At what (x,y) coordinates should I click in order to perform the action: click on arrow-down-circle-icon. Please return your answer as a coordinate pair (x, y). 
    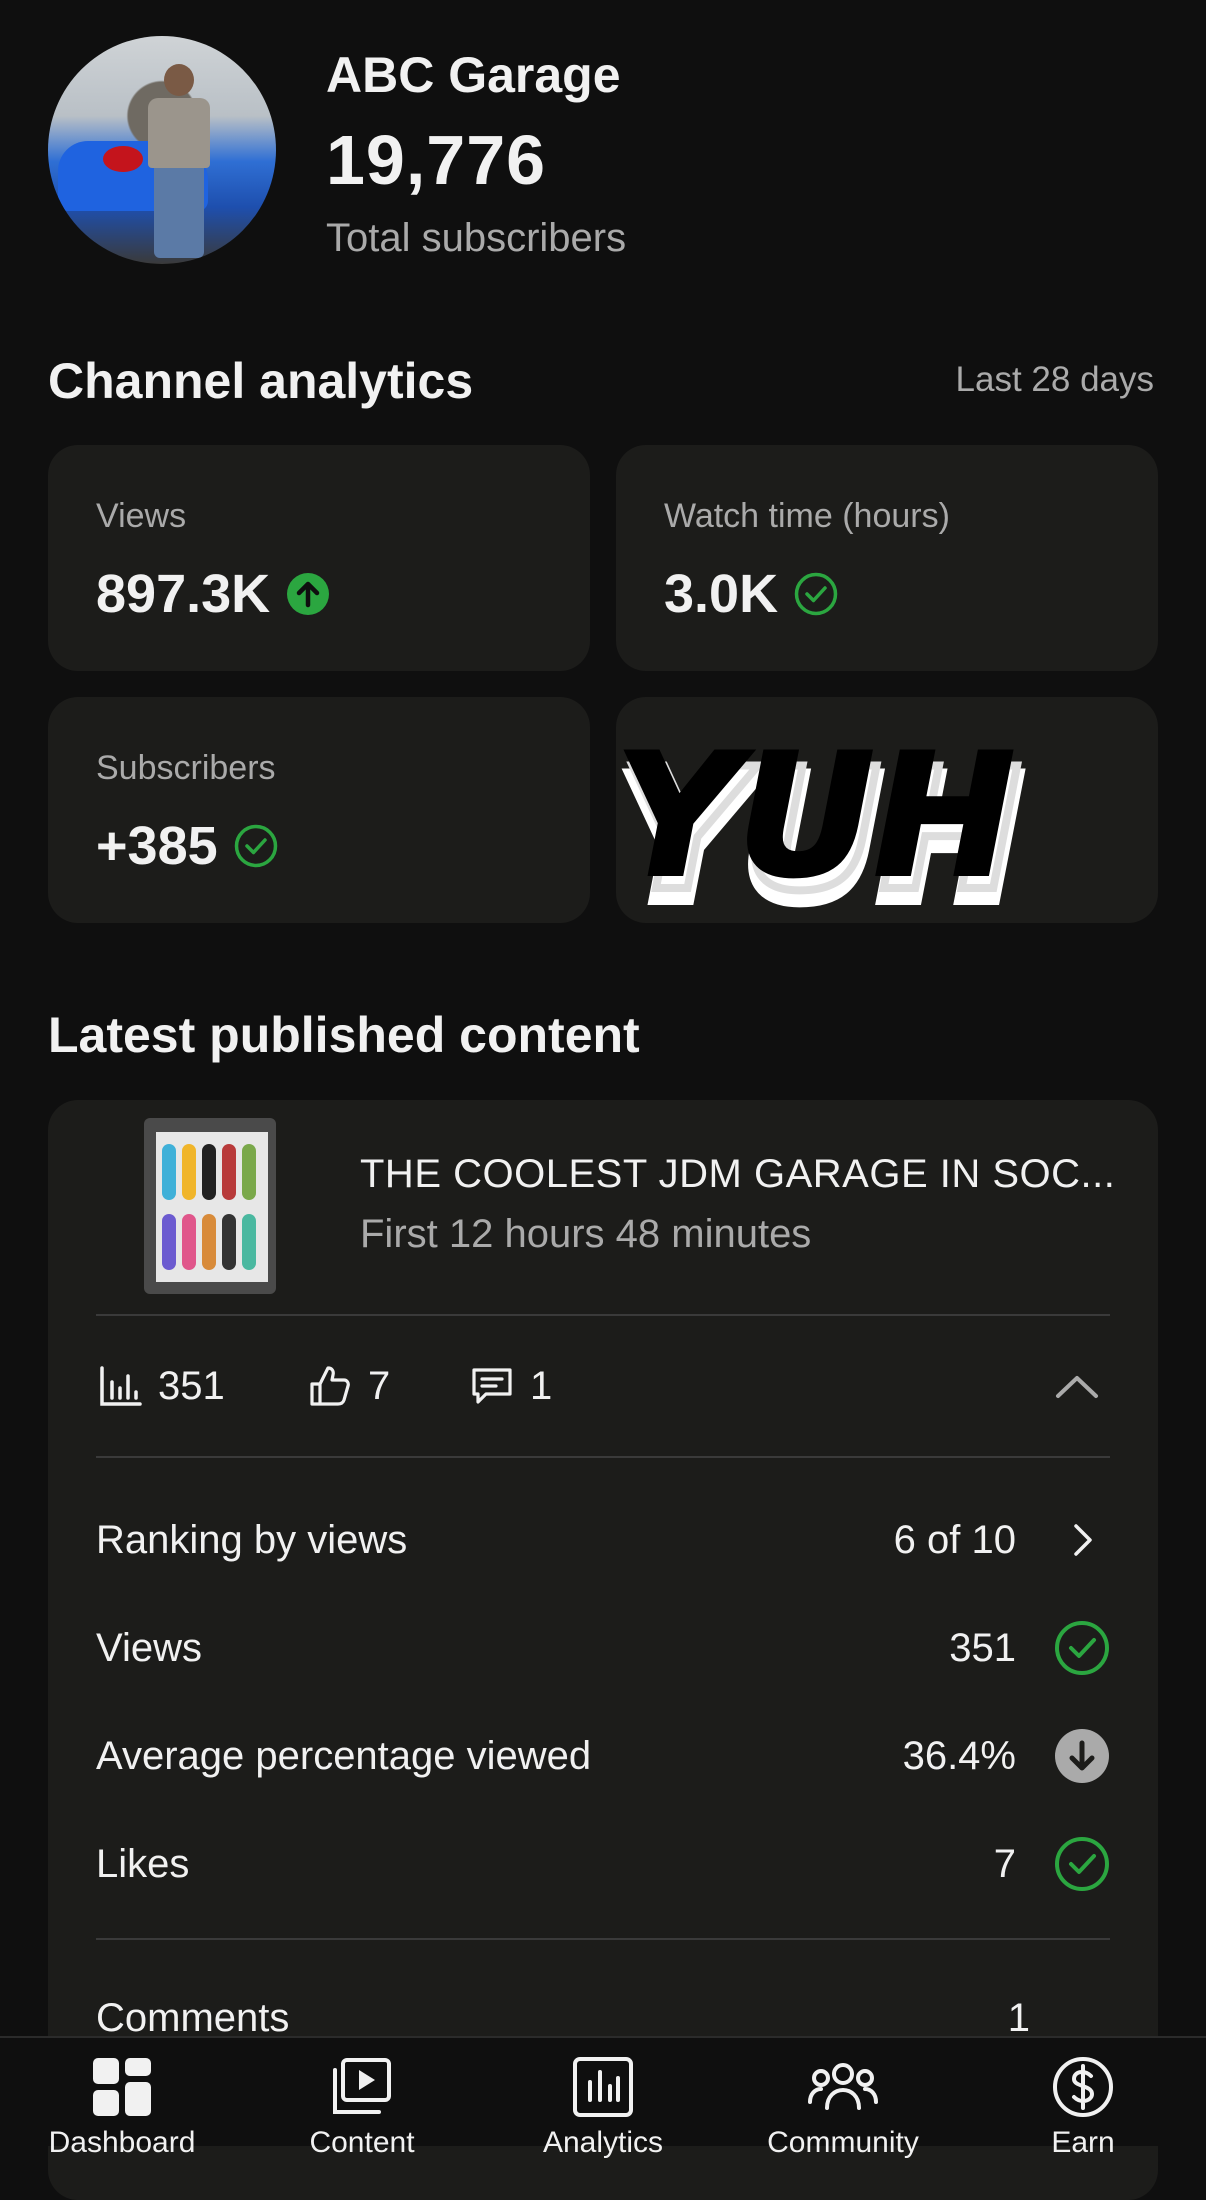
    Looking at the image, I should click on (1082, 1756).